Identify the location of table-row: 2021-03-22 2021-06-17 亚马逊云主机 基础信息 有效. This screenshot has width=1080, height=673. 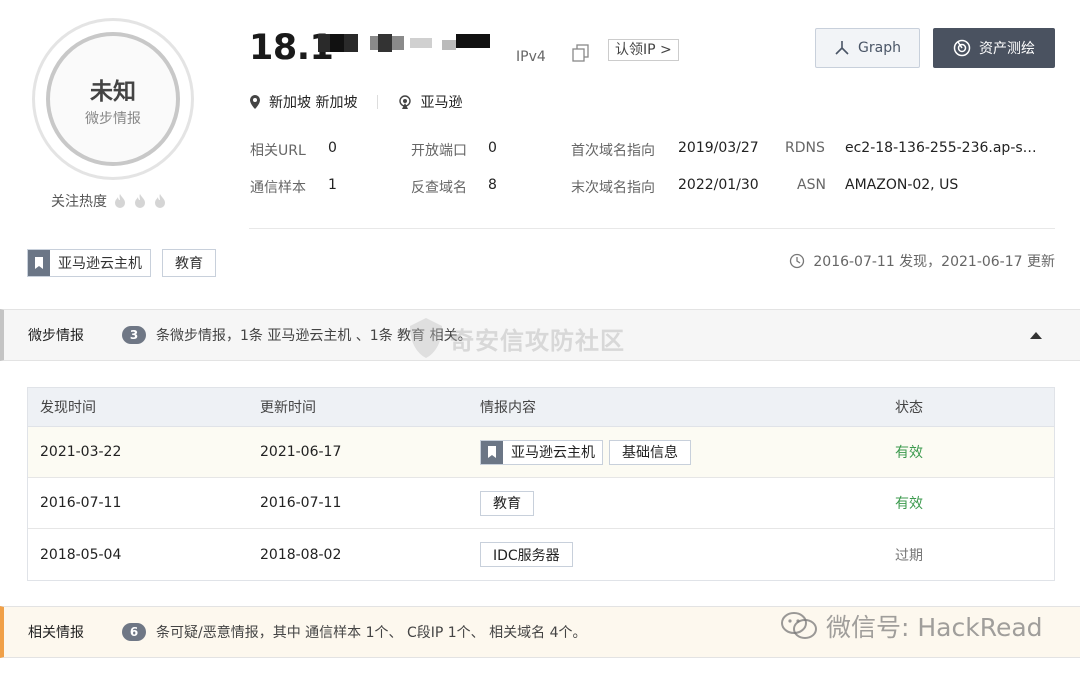
(541, 452).